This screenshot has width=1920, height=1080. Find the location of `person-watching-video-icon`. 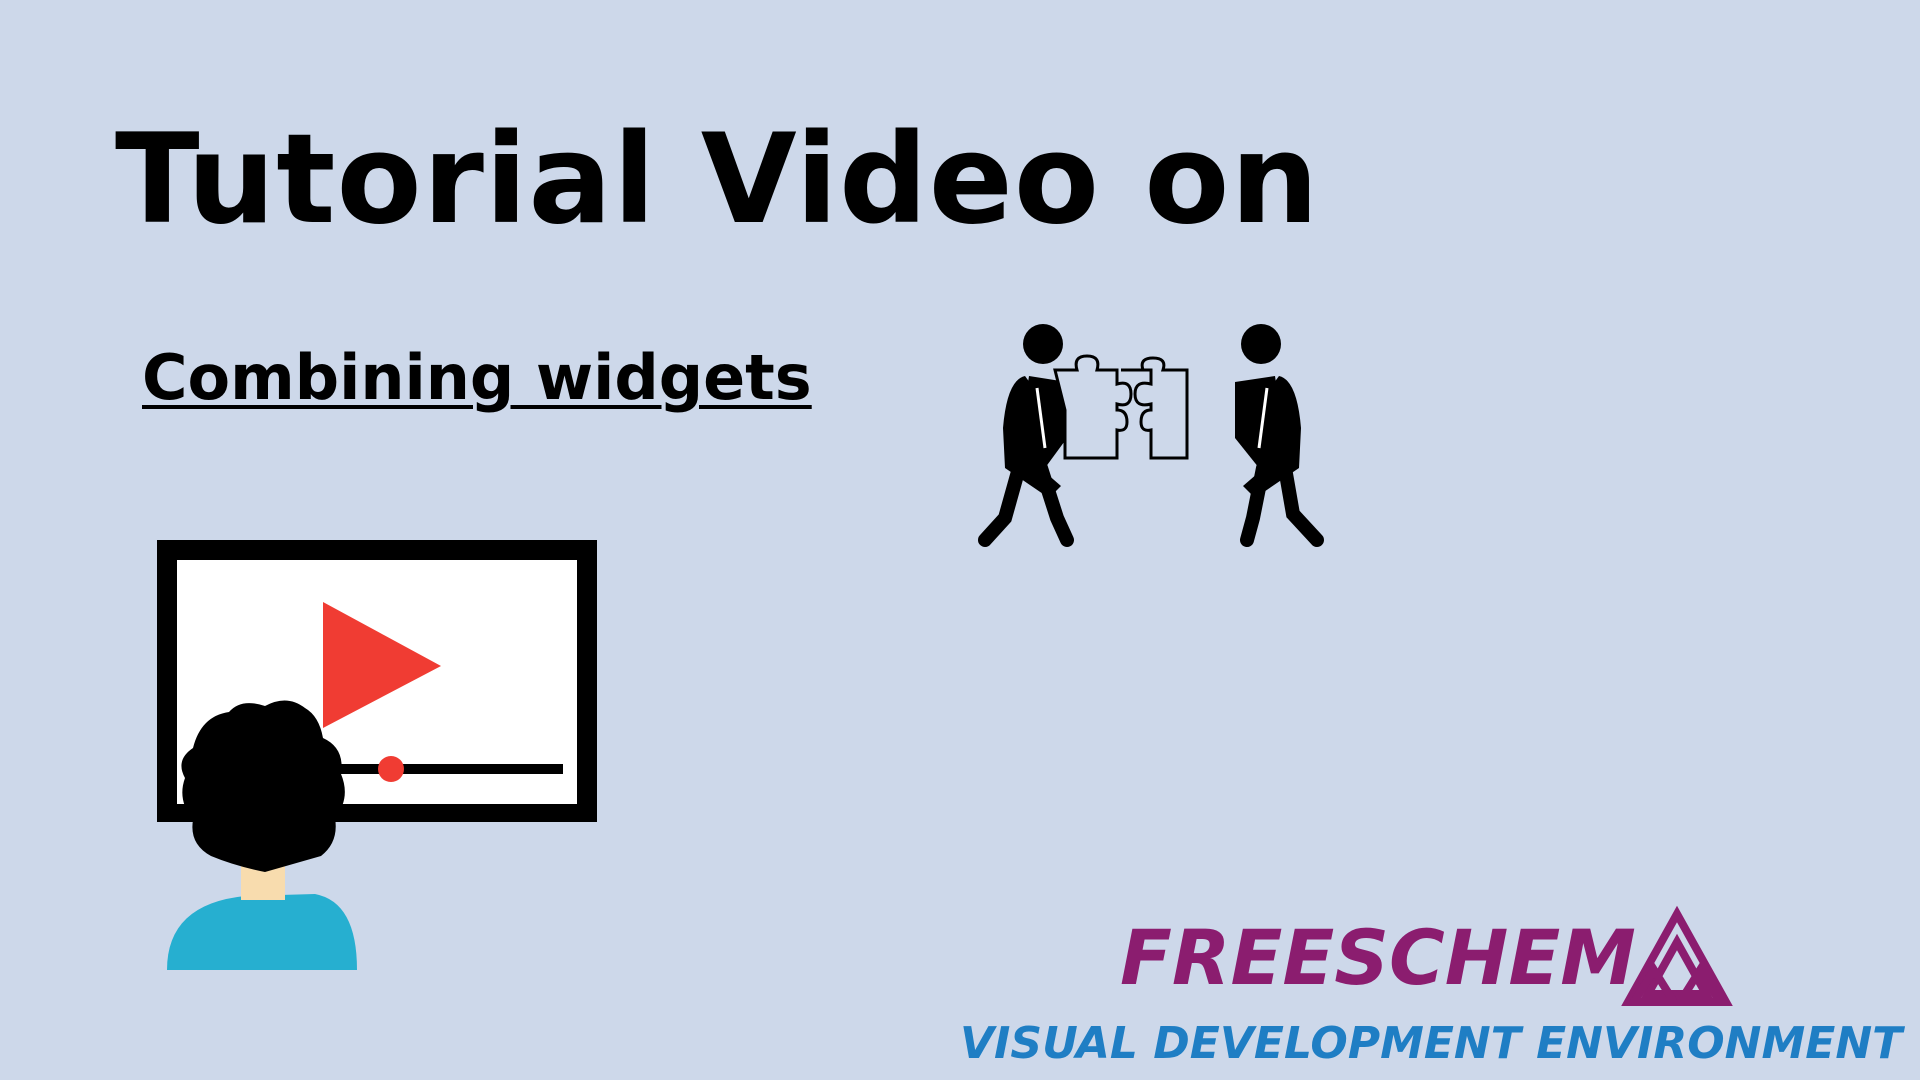

person-watching-video-icon is located at coordinates (377, 755).